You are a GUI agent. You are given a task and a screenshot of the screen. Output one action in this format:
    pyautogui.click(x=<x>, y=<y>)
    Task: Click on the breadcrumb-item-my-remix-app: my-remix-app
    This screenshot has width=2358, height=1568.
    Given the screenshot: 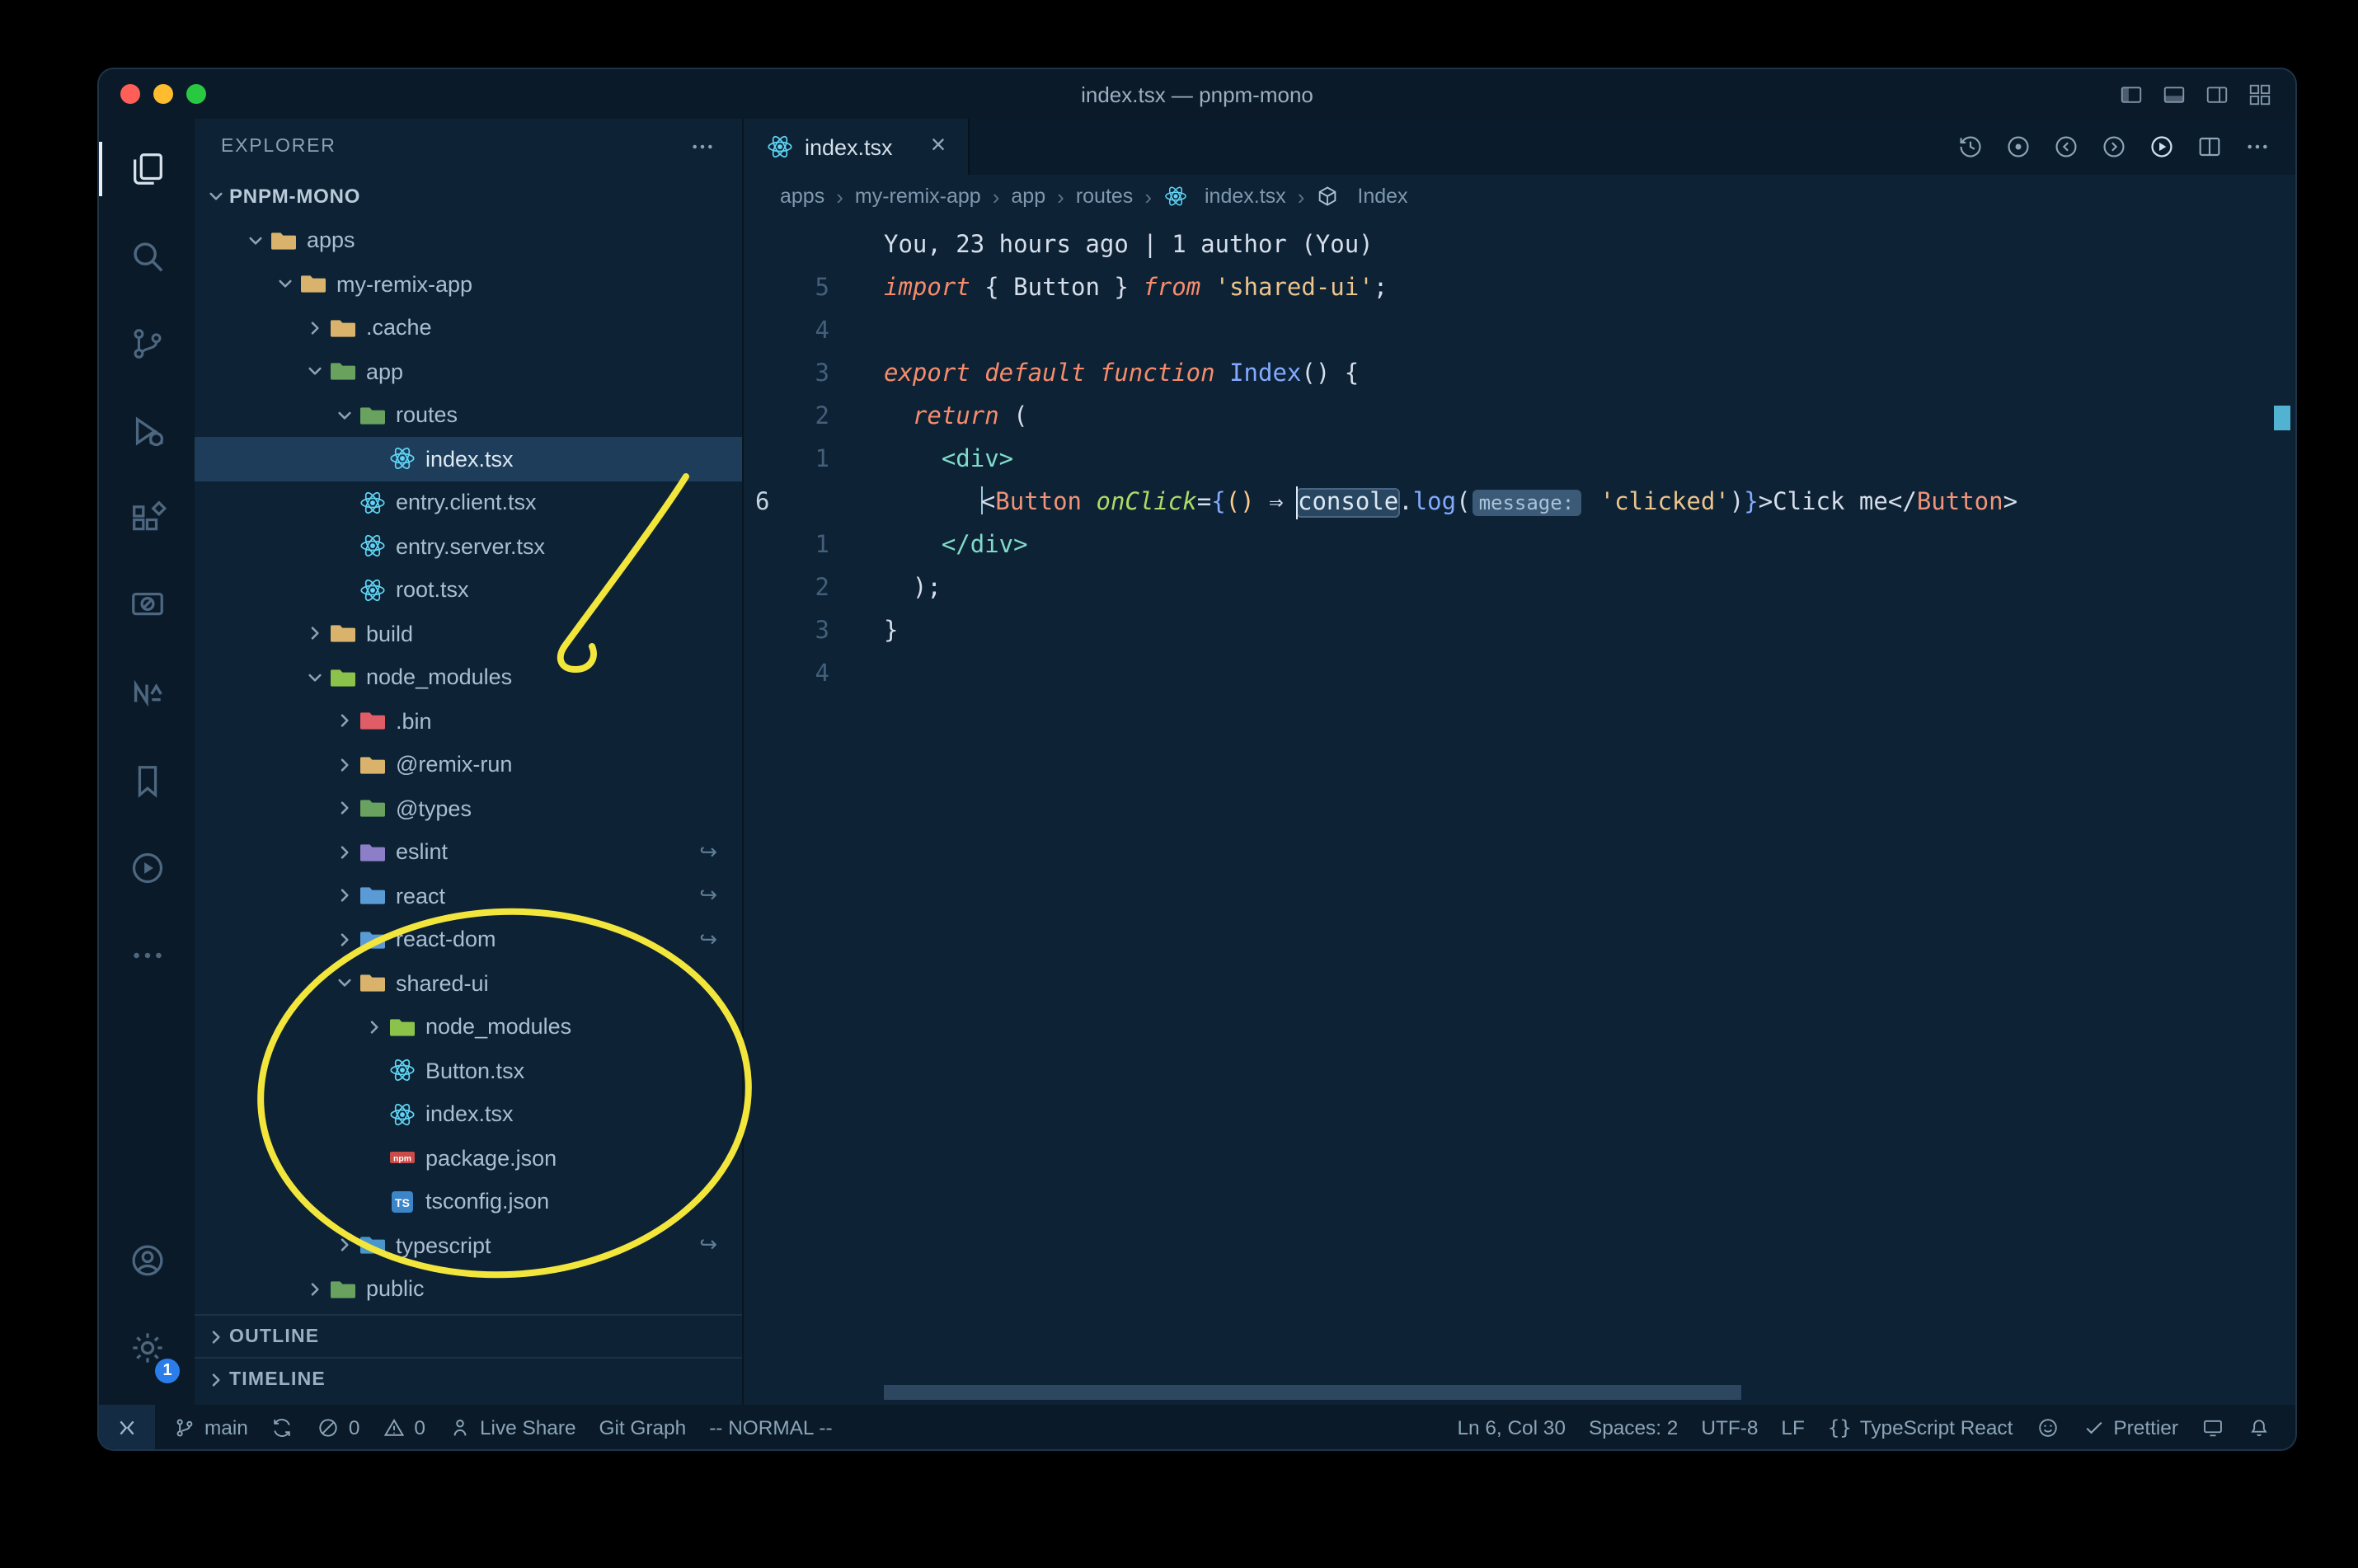 What is the action you would take?
    pyautogui.click(x=918, y=196)
    